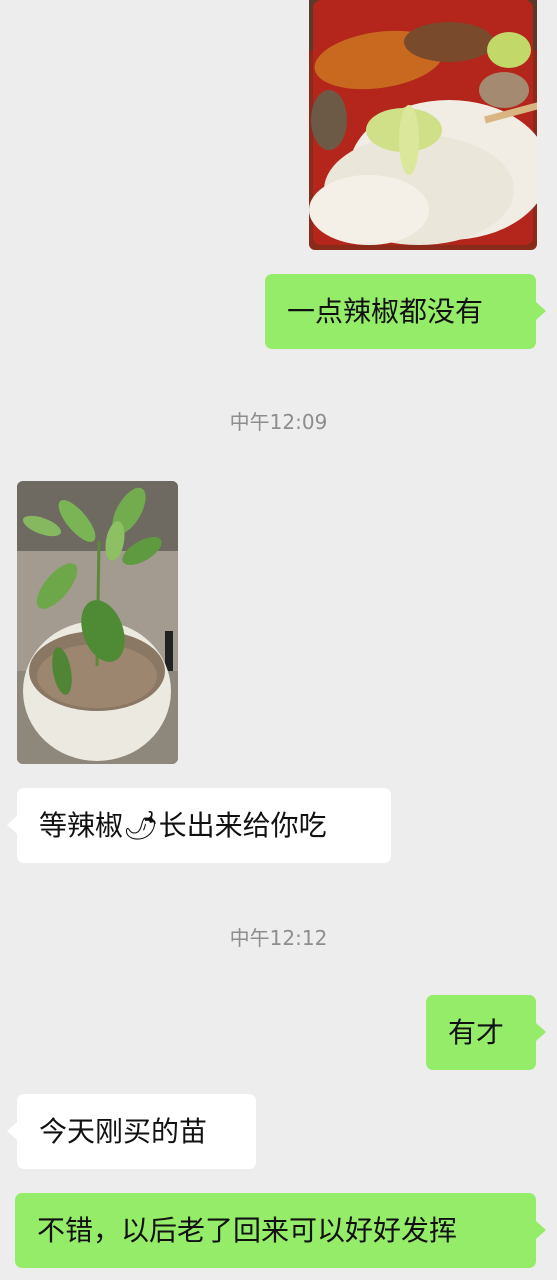  I want to click on message-text: 有才, so click(476, 1032).